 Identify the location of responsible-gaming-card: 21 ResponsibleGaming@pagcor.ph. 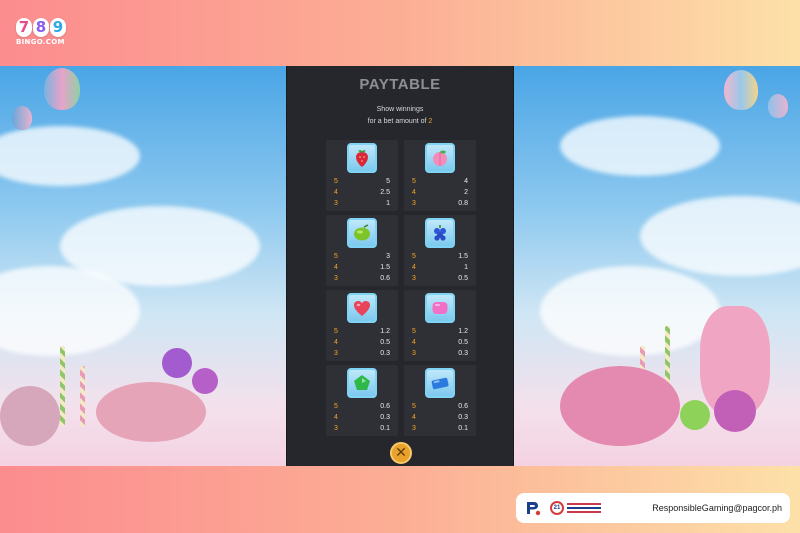
(653, 508).